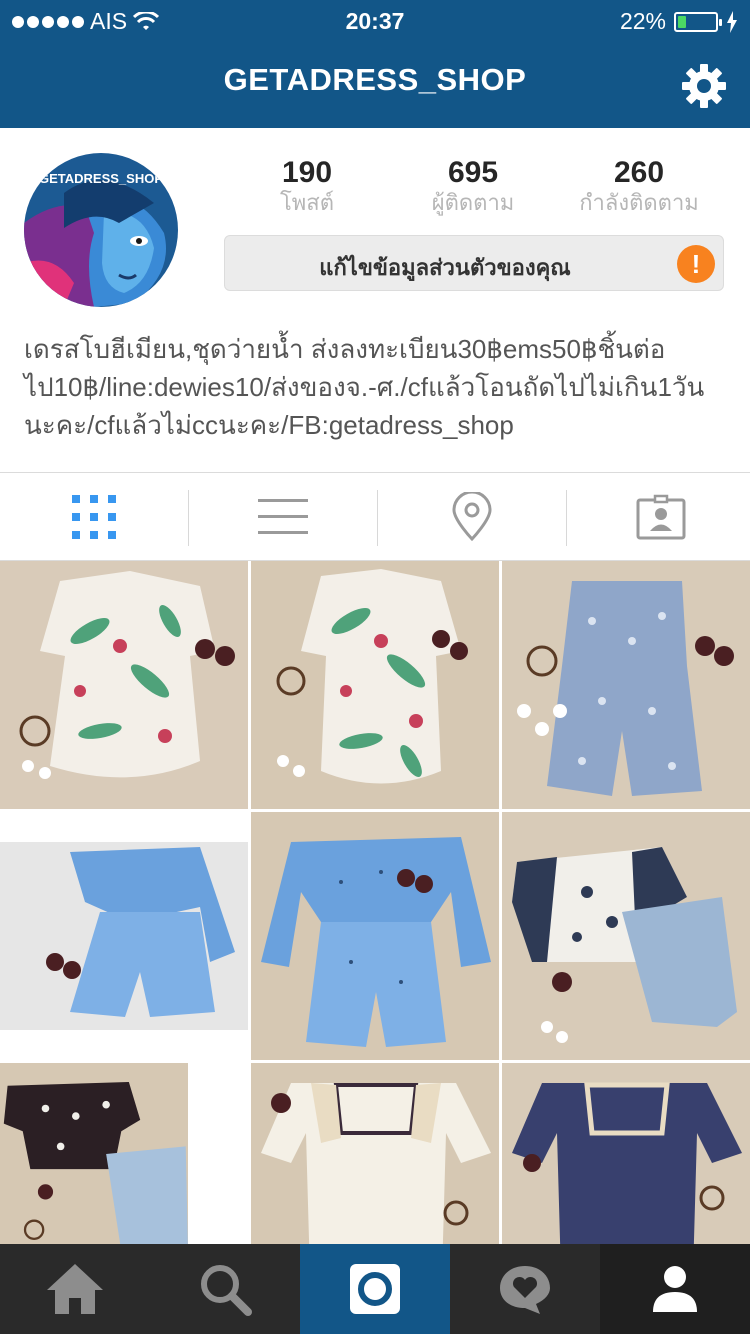 The image size is (750, 1334). I want to click on avatar: GETADRESS_SHOP, so click(101, 230).